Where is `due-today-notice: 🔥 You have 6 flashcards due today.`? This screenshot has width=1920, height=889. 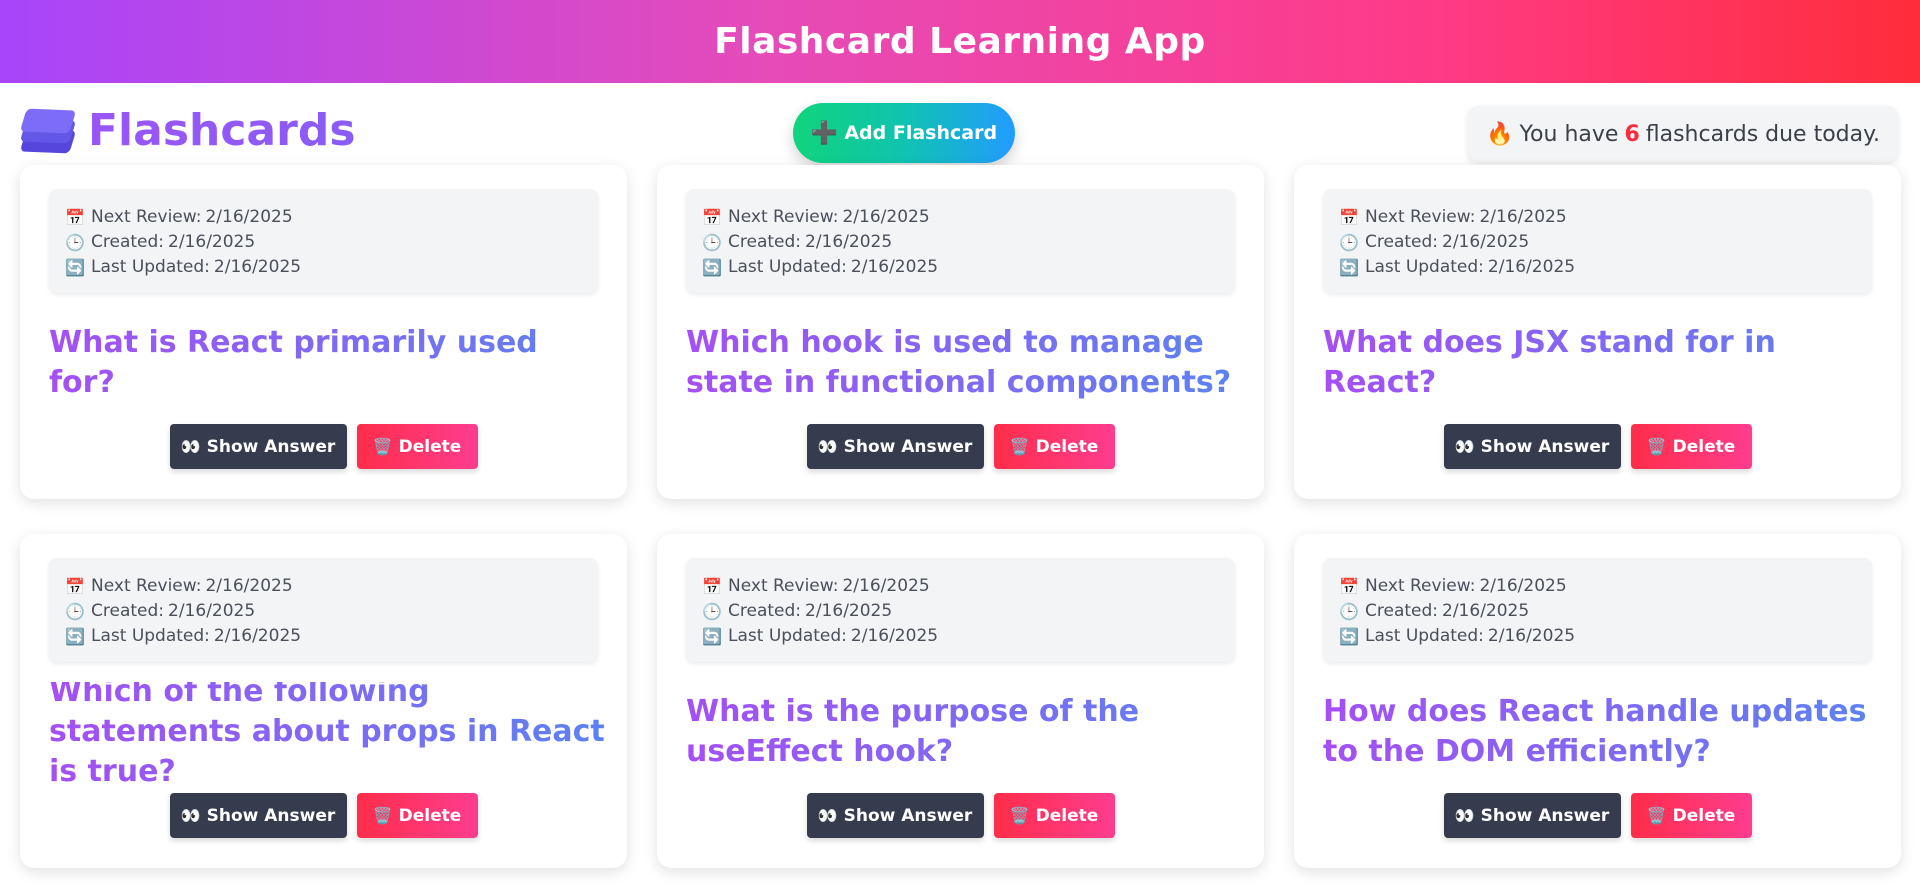 due-today-notice: 🔥 You have 6 flashcards due today. is located at coordinates (1683, 134).